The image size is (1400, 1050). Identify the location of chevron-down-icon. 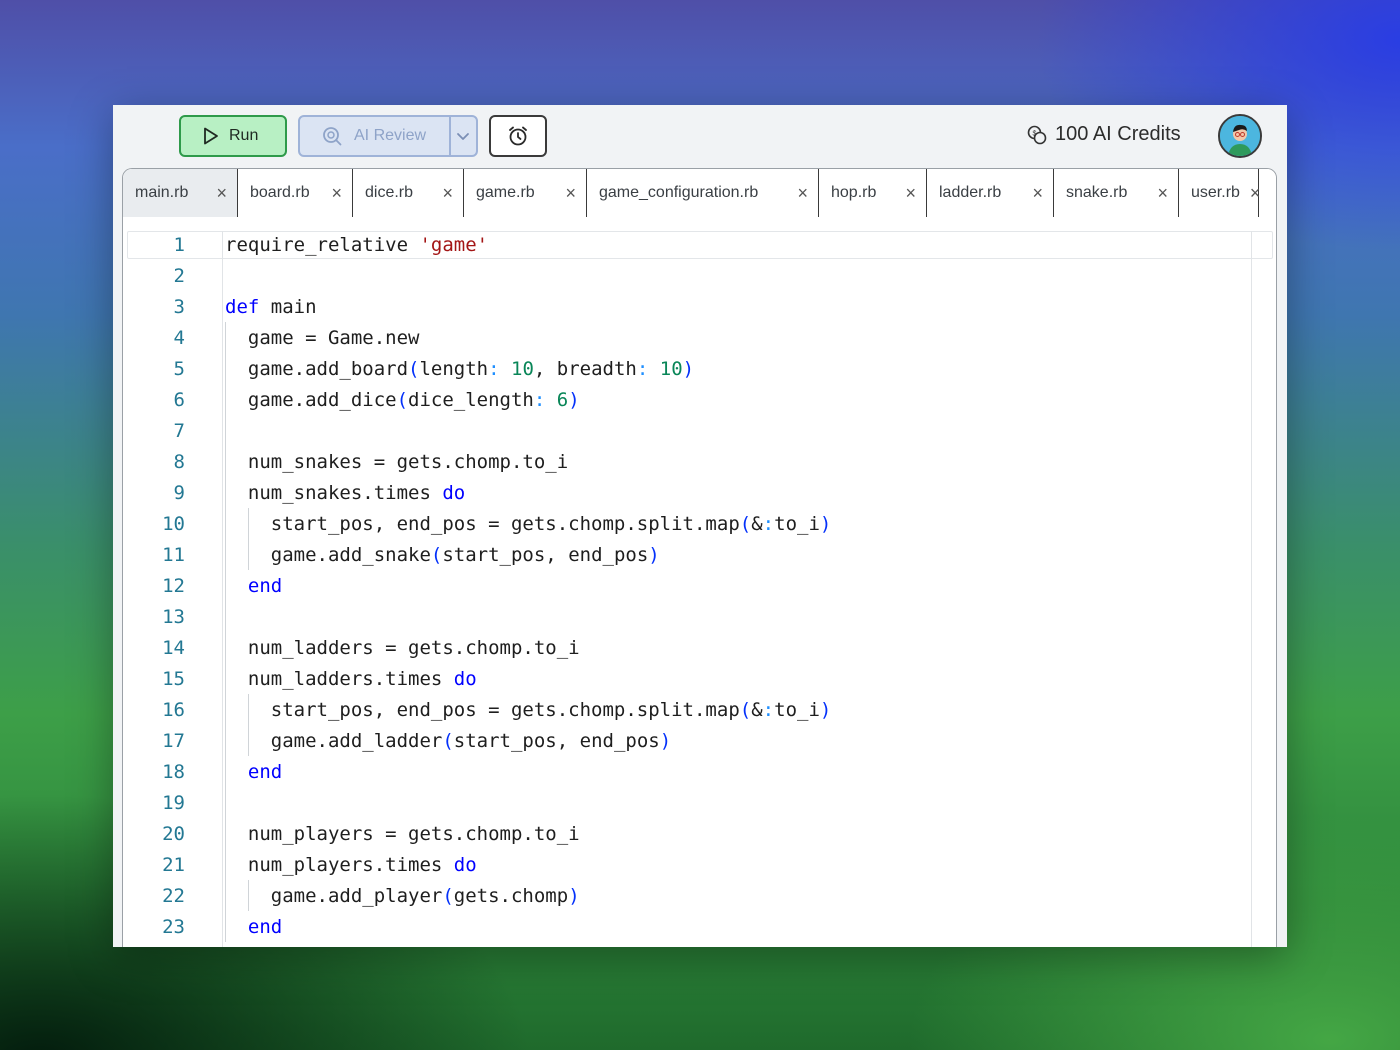
(463, 136).